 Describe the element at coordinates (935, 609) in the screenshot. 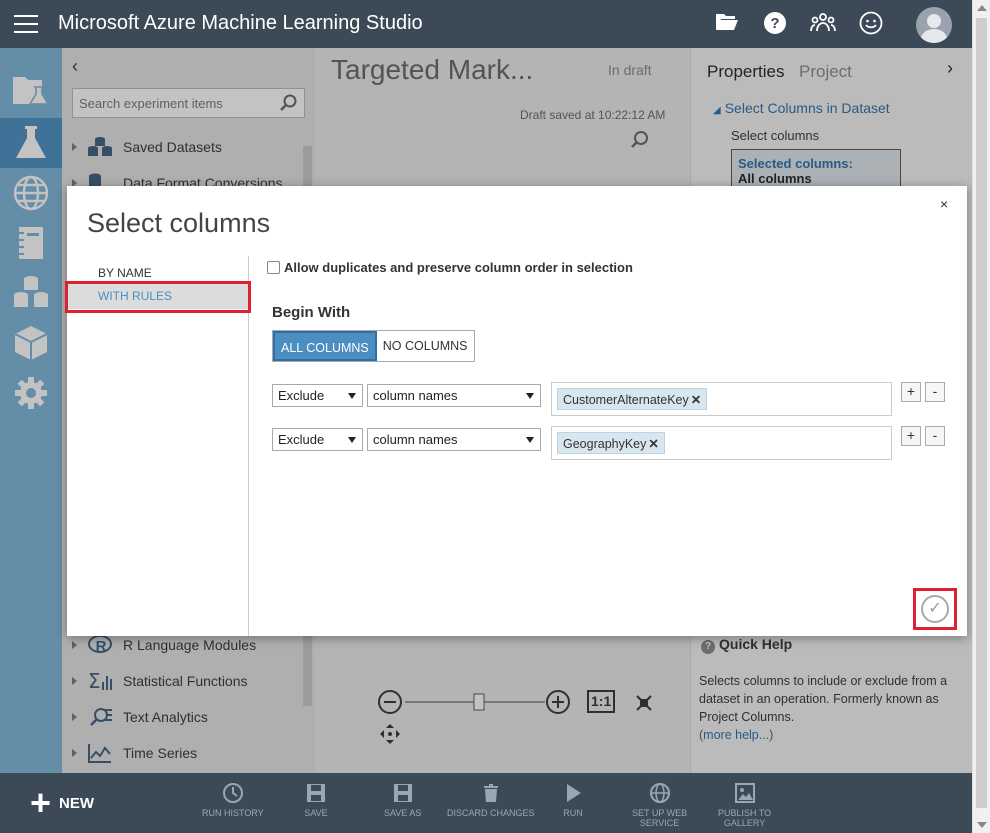

I see `highlight-ok-button` at that location.